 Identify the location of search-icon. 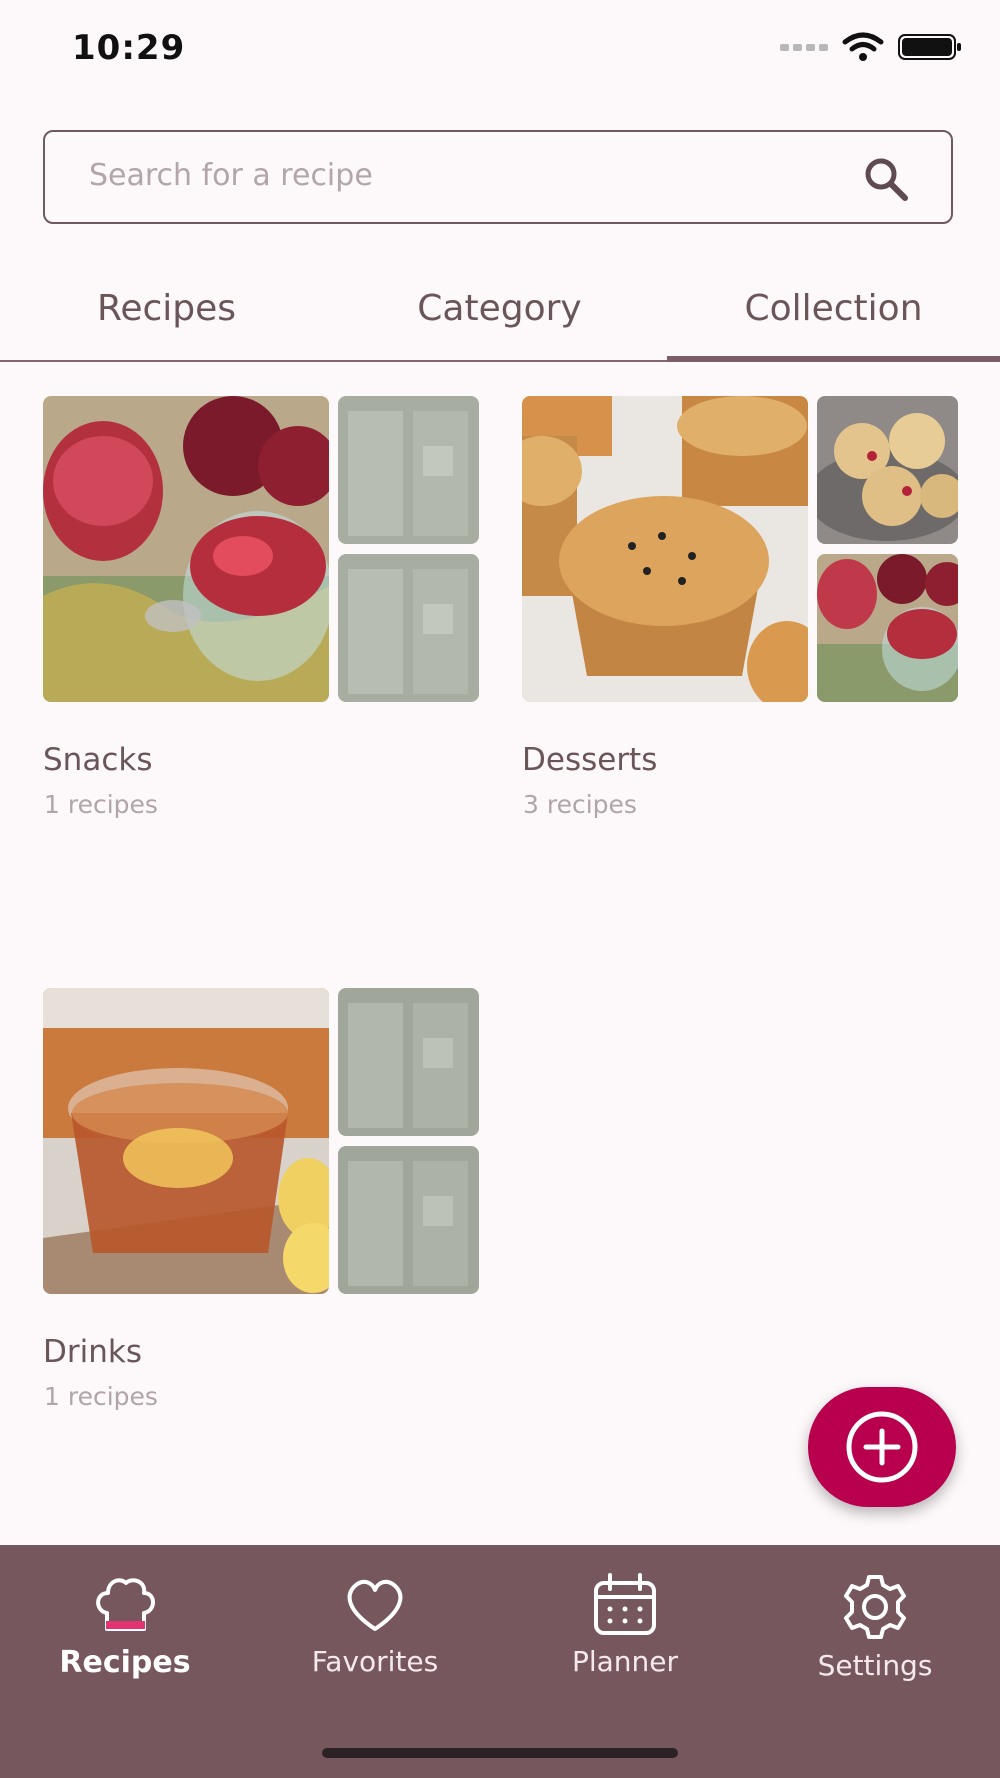
(886, 179).